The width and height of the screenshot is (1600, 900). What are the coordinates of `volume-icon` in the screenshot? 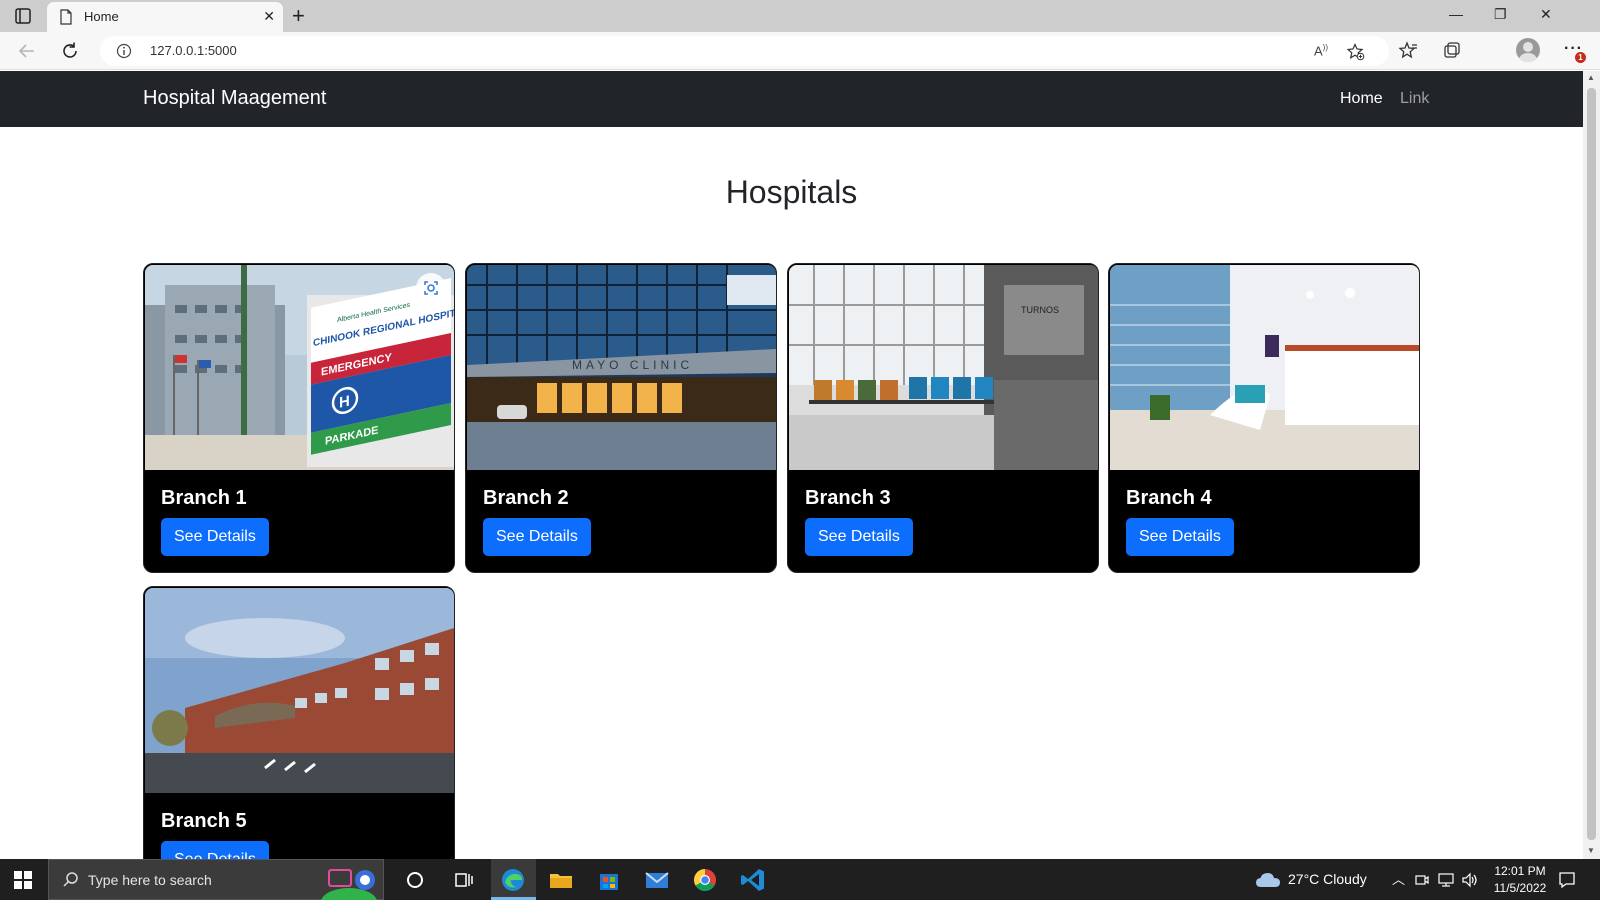 It's located at (1470, 880).